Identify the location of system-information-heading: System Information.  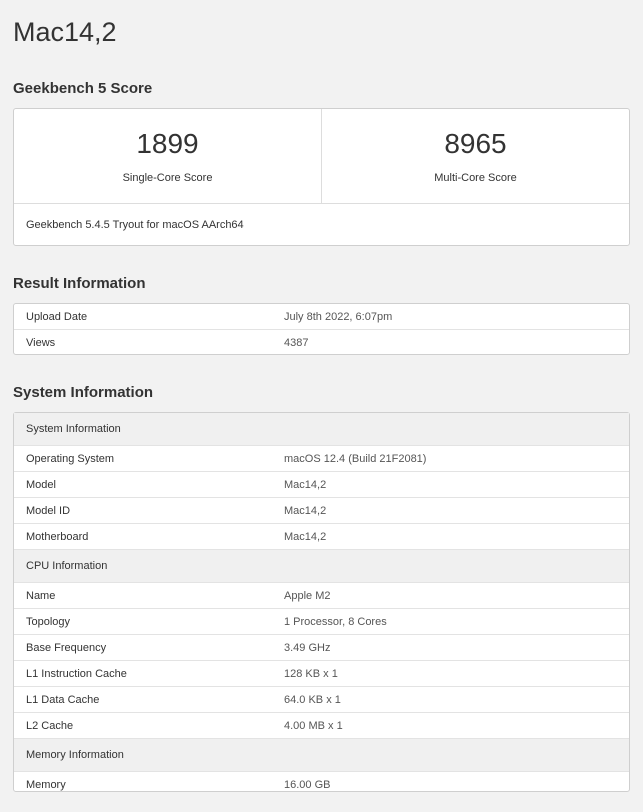
(83, 392).